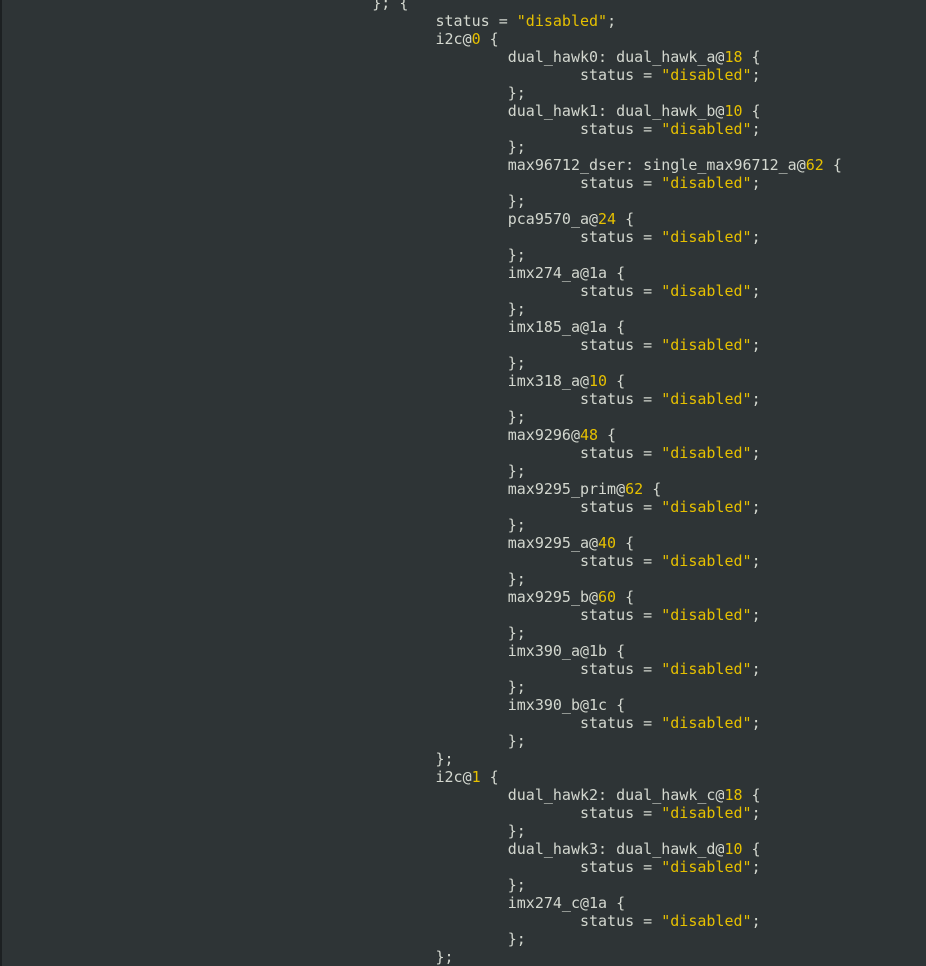 The width and height of the screenshot is (926, 966). Describe the element at coordinates (314, 651) in the screenshot. I see `code-text: imx390_a@1b {` at that location.